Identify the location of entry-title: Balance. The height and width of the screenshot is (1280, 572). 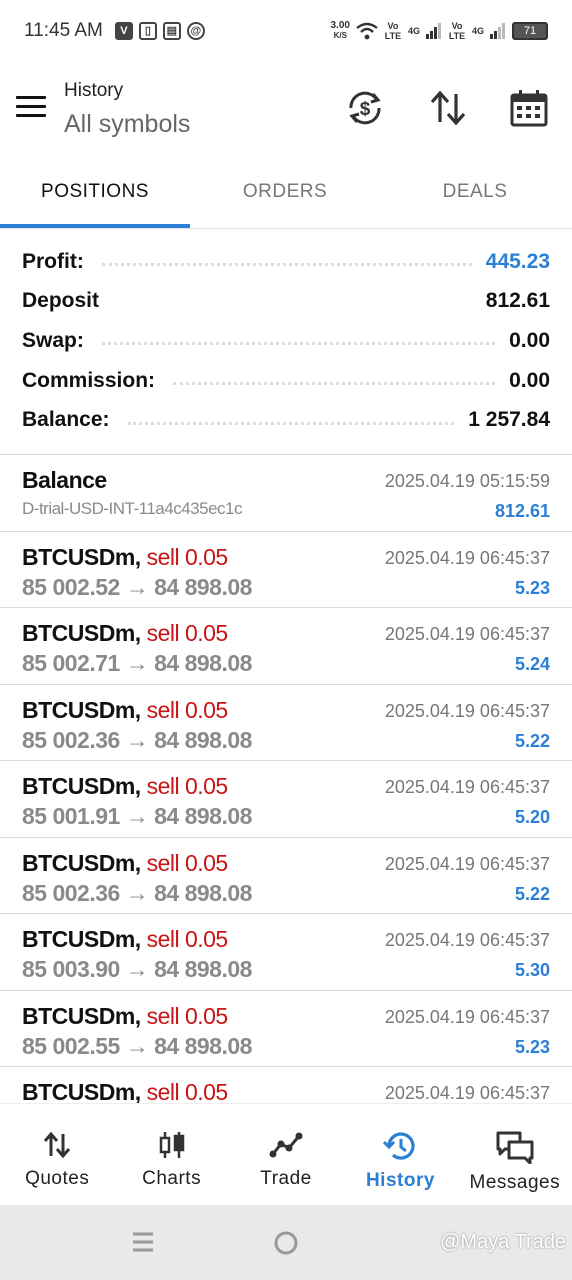
(64, 480).